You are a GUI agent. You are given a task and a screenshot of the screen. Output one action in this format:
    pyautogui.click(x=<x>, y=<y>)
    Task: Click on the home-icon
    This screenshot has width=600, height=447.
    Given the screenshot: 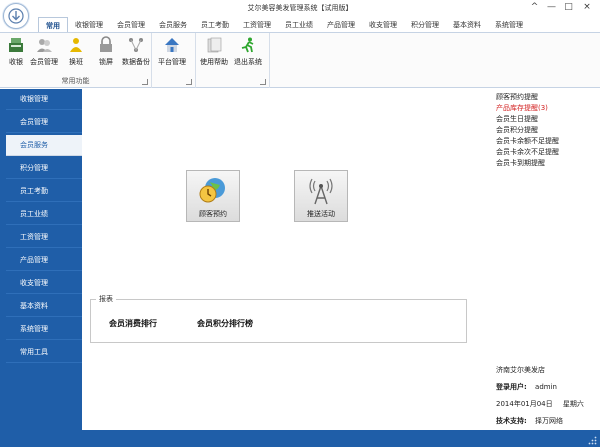 What is the action you would take?
    pyautogui.click(x=172, y=45)
    